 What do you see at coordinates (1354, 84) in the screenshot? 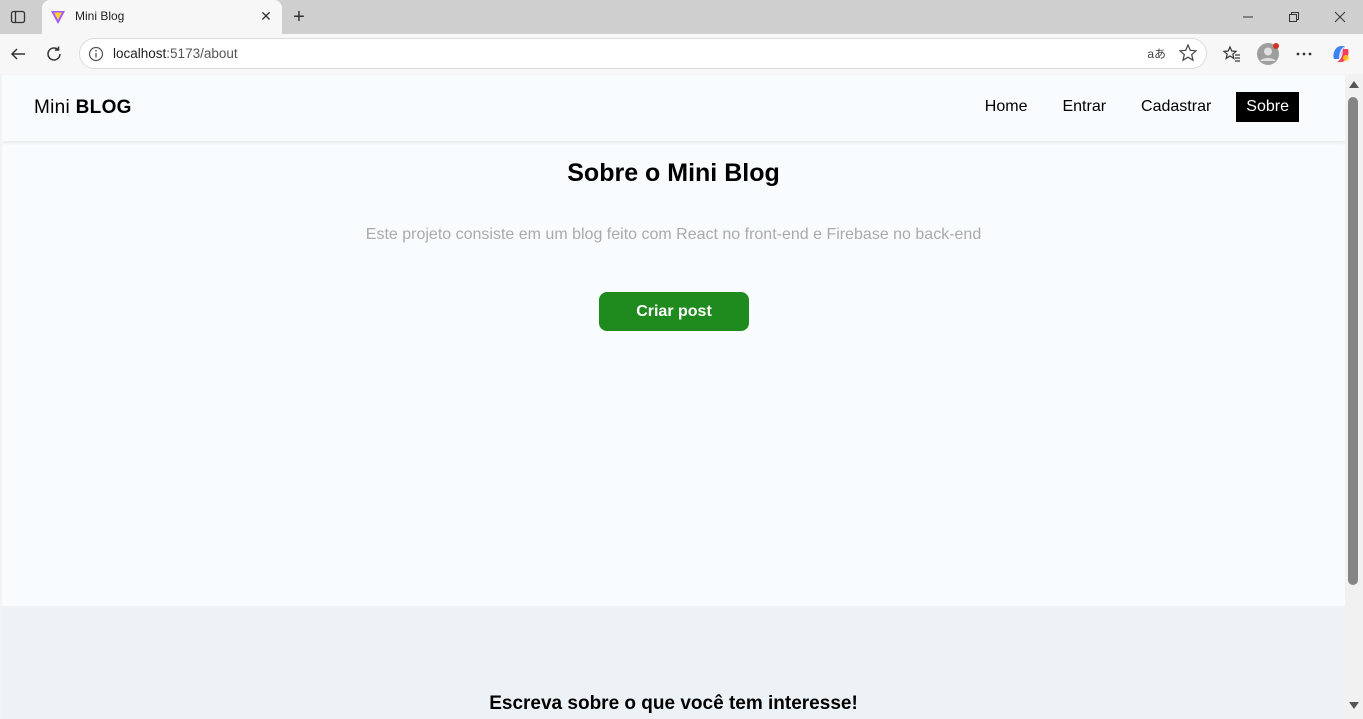
I see `scroll-up-arrow-icon` at bounding box center [1354, 84].